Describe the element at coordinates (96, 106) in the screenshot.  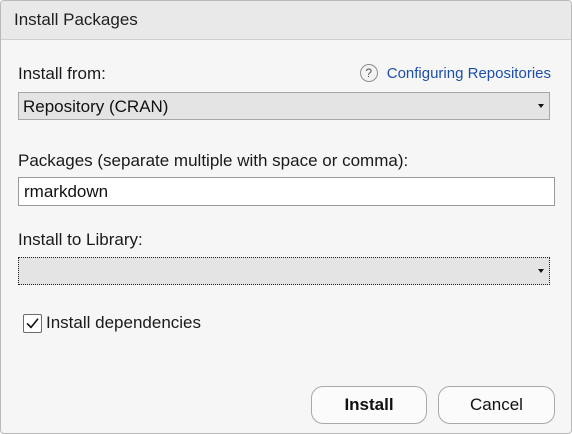
I see `install-from-value: Repository (CRAN)` at that location.